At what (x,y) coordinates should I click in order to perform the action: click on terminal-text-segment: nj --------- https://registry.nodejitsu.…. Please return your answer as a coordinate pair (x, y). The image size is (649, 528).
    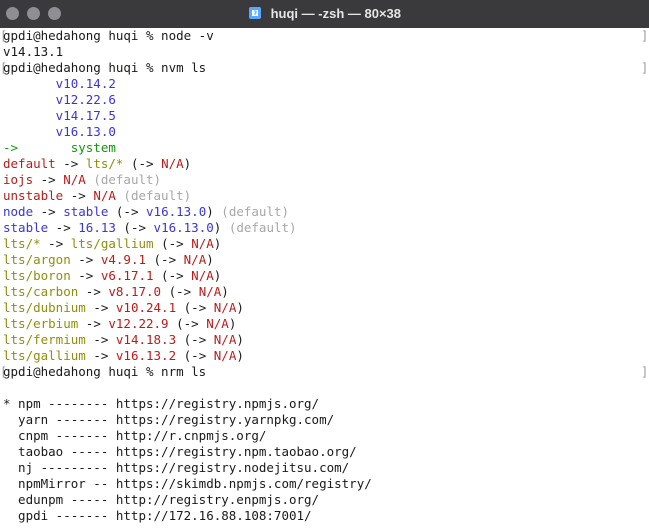
    Looking at the image, I should click on (176, 467).